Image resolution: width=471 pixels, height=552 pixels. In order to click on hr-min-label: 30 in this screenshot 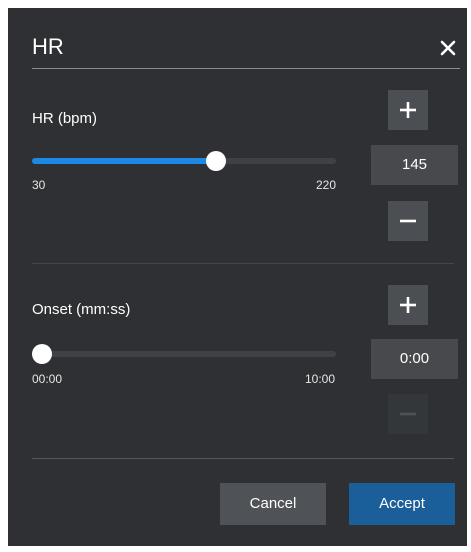, I will do `click(39, 185)`.